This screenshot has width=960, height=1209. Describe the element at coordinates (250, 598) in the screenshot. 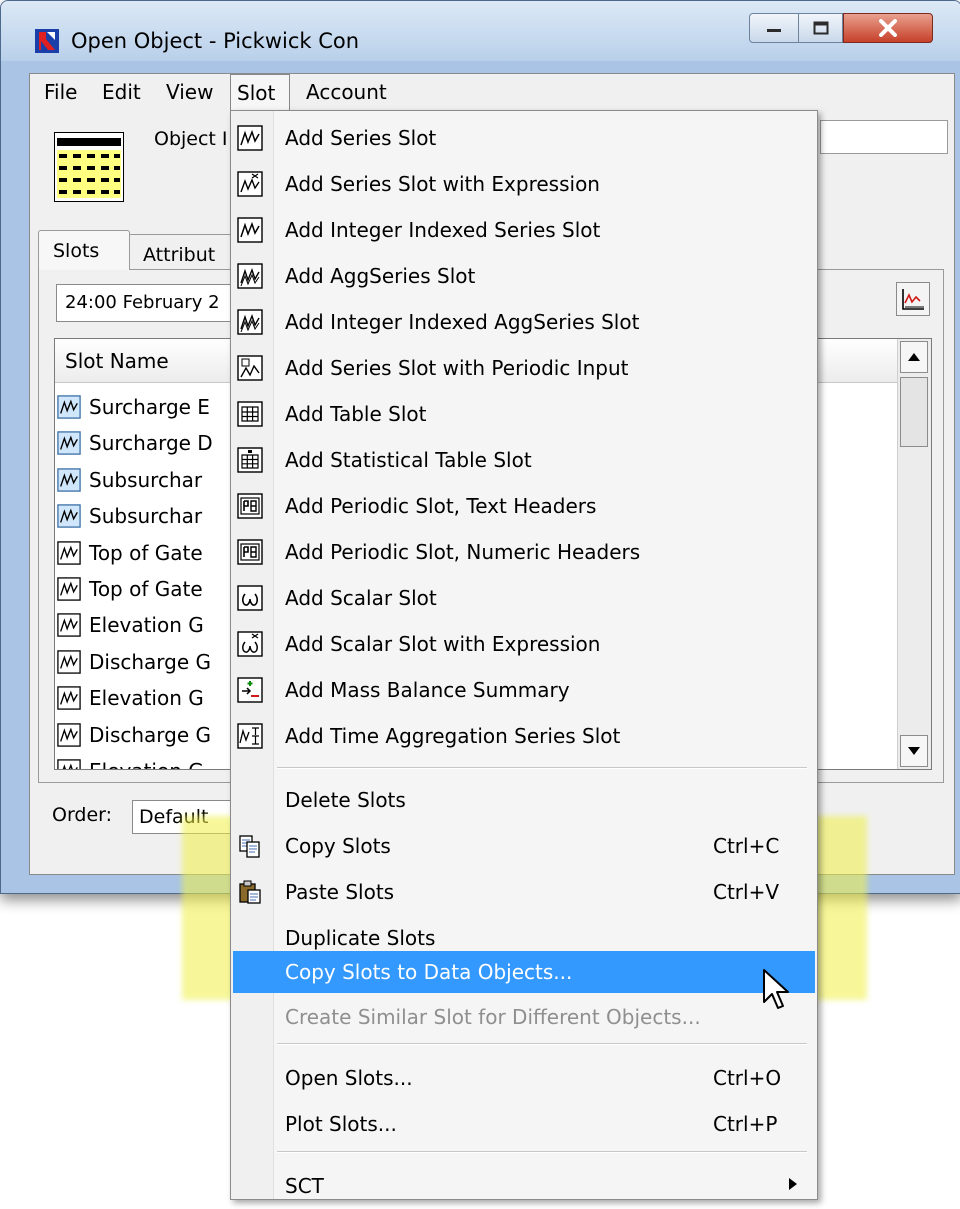

I see `scalar-slot-icon` at that location.